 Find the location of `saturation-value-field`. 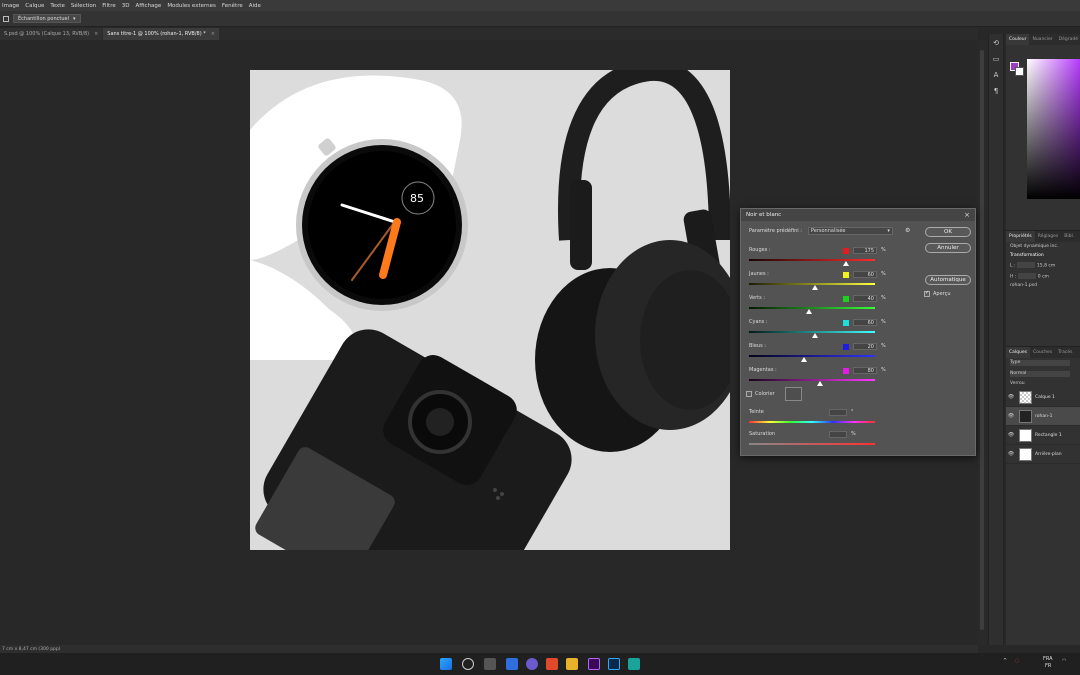

saturation-value-field is located at coordinates (838, 434).